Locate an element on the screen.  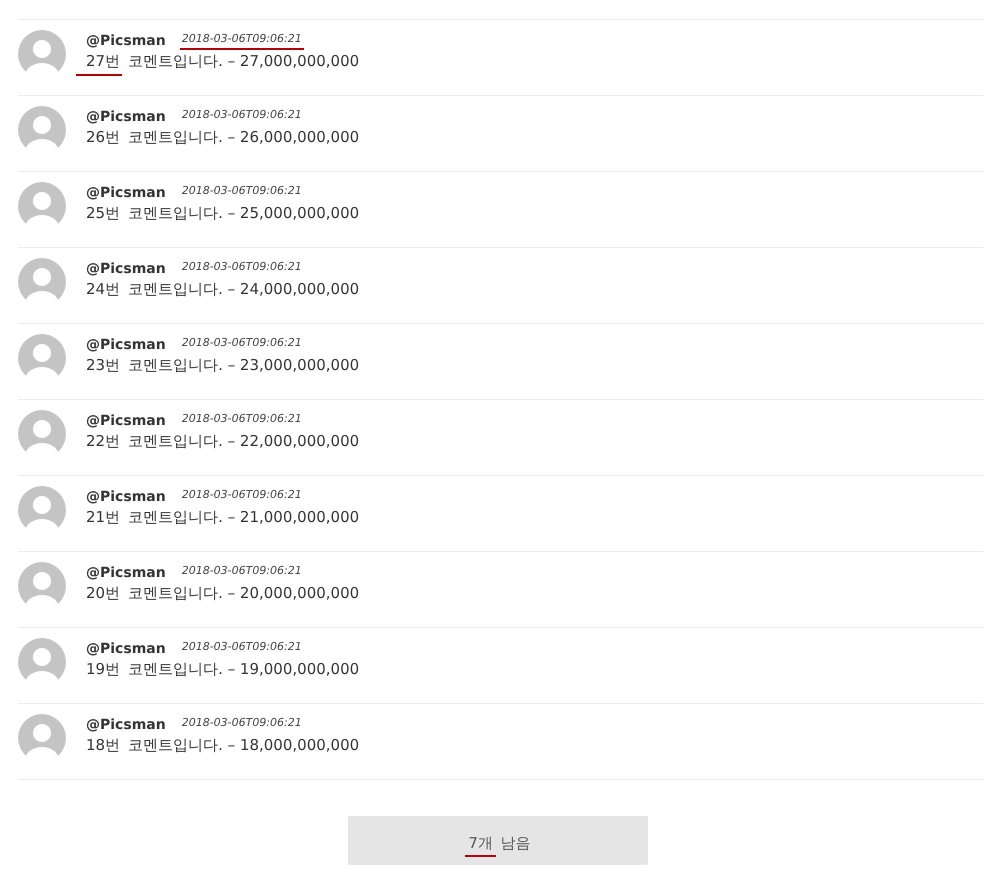
comment-text: 코멘트입니다. – 24,000,000,000 is located at coordinates (244, 290).